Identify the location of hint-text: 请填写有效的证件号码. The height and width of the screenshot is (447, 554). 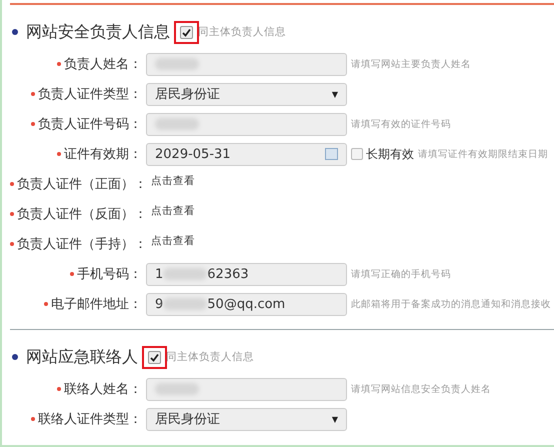
(401, 124).